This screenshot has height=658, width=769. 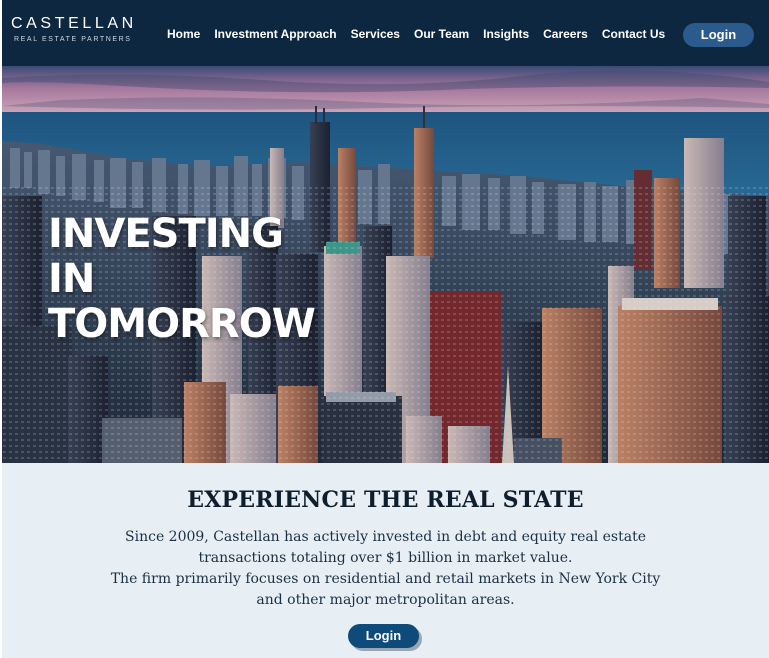 I want to click on brand-name: CASTELLAN, so click(x=74, y=23).